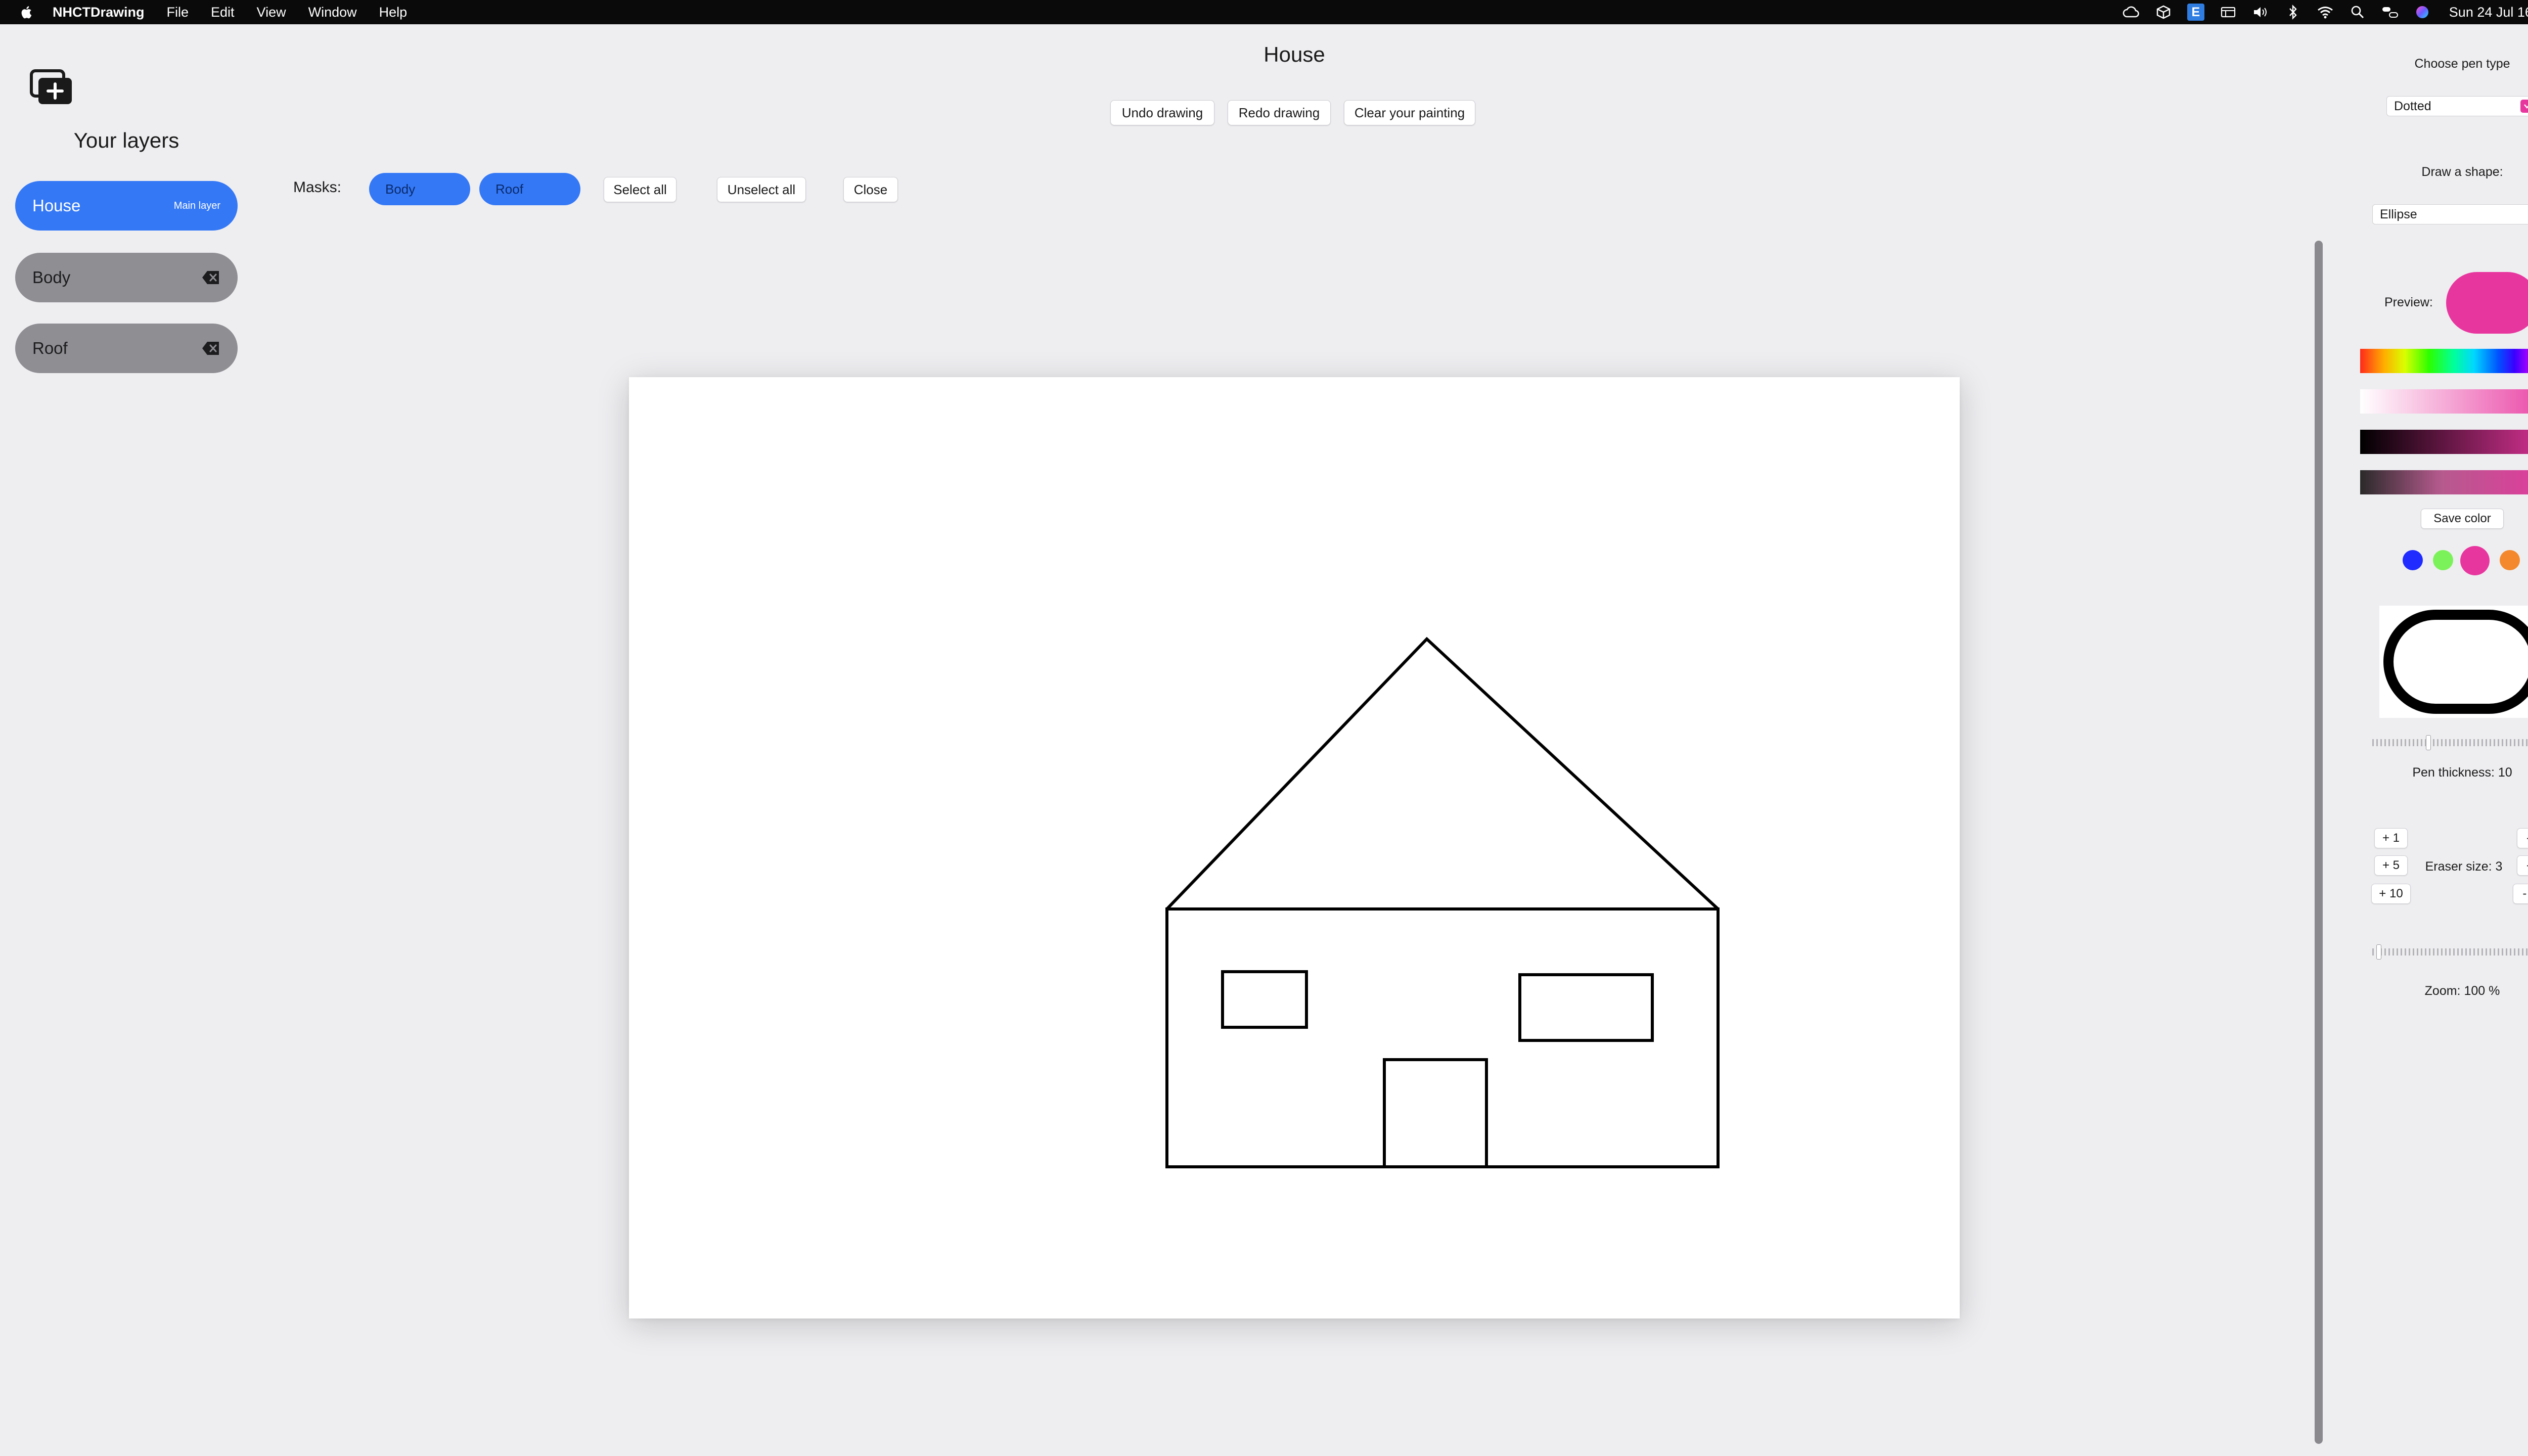 This screenshot has height=1456, width=2528. Describe the element at coordinates (99, 12) in the screenshot. I see `app-name-menu: NHCTDrawing` at that location.